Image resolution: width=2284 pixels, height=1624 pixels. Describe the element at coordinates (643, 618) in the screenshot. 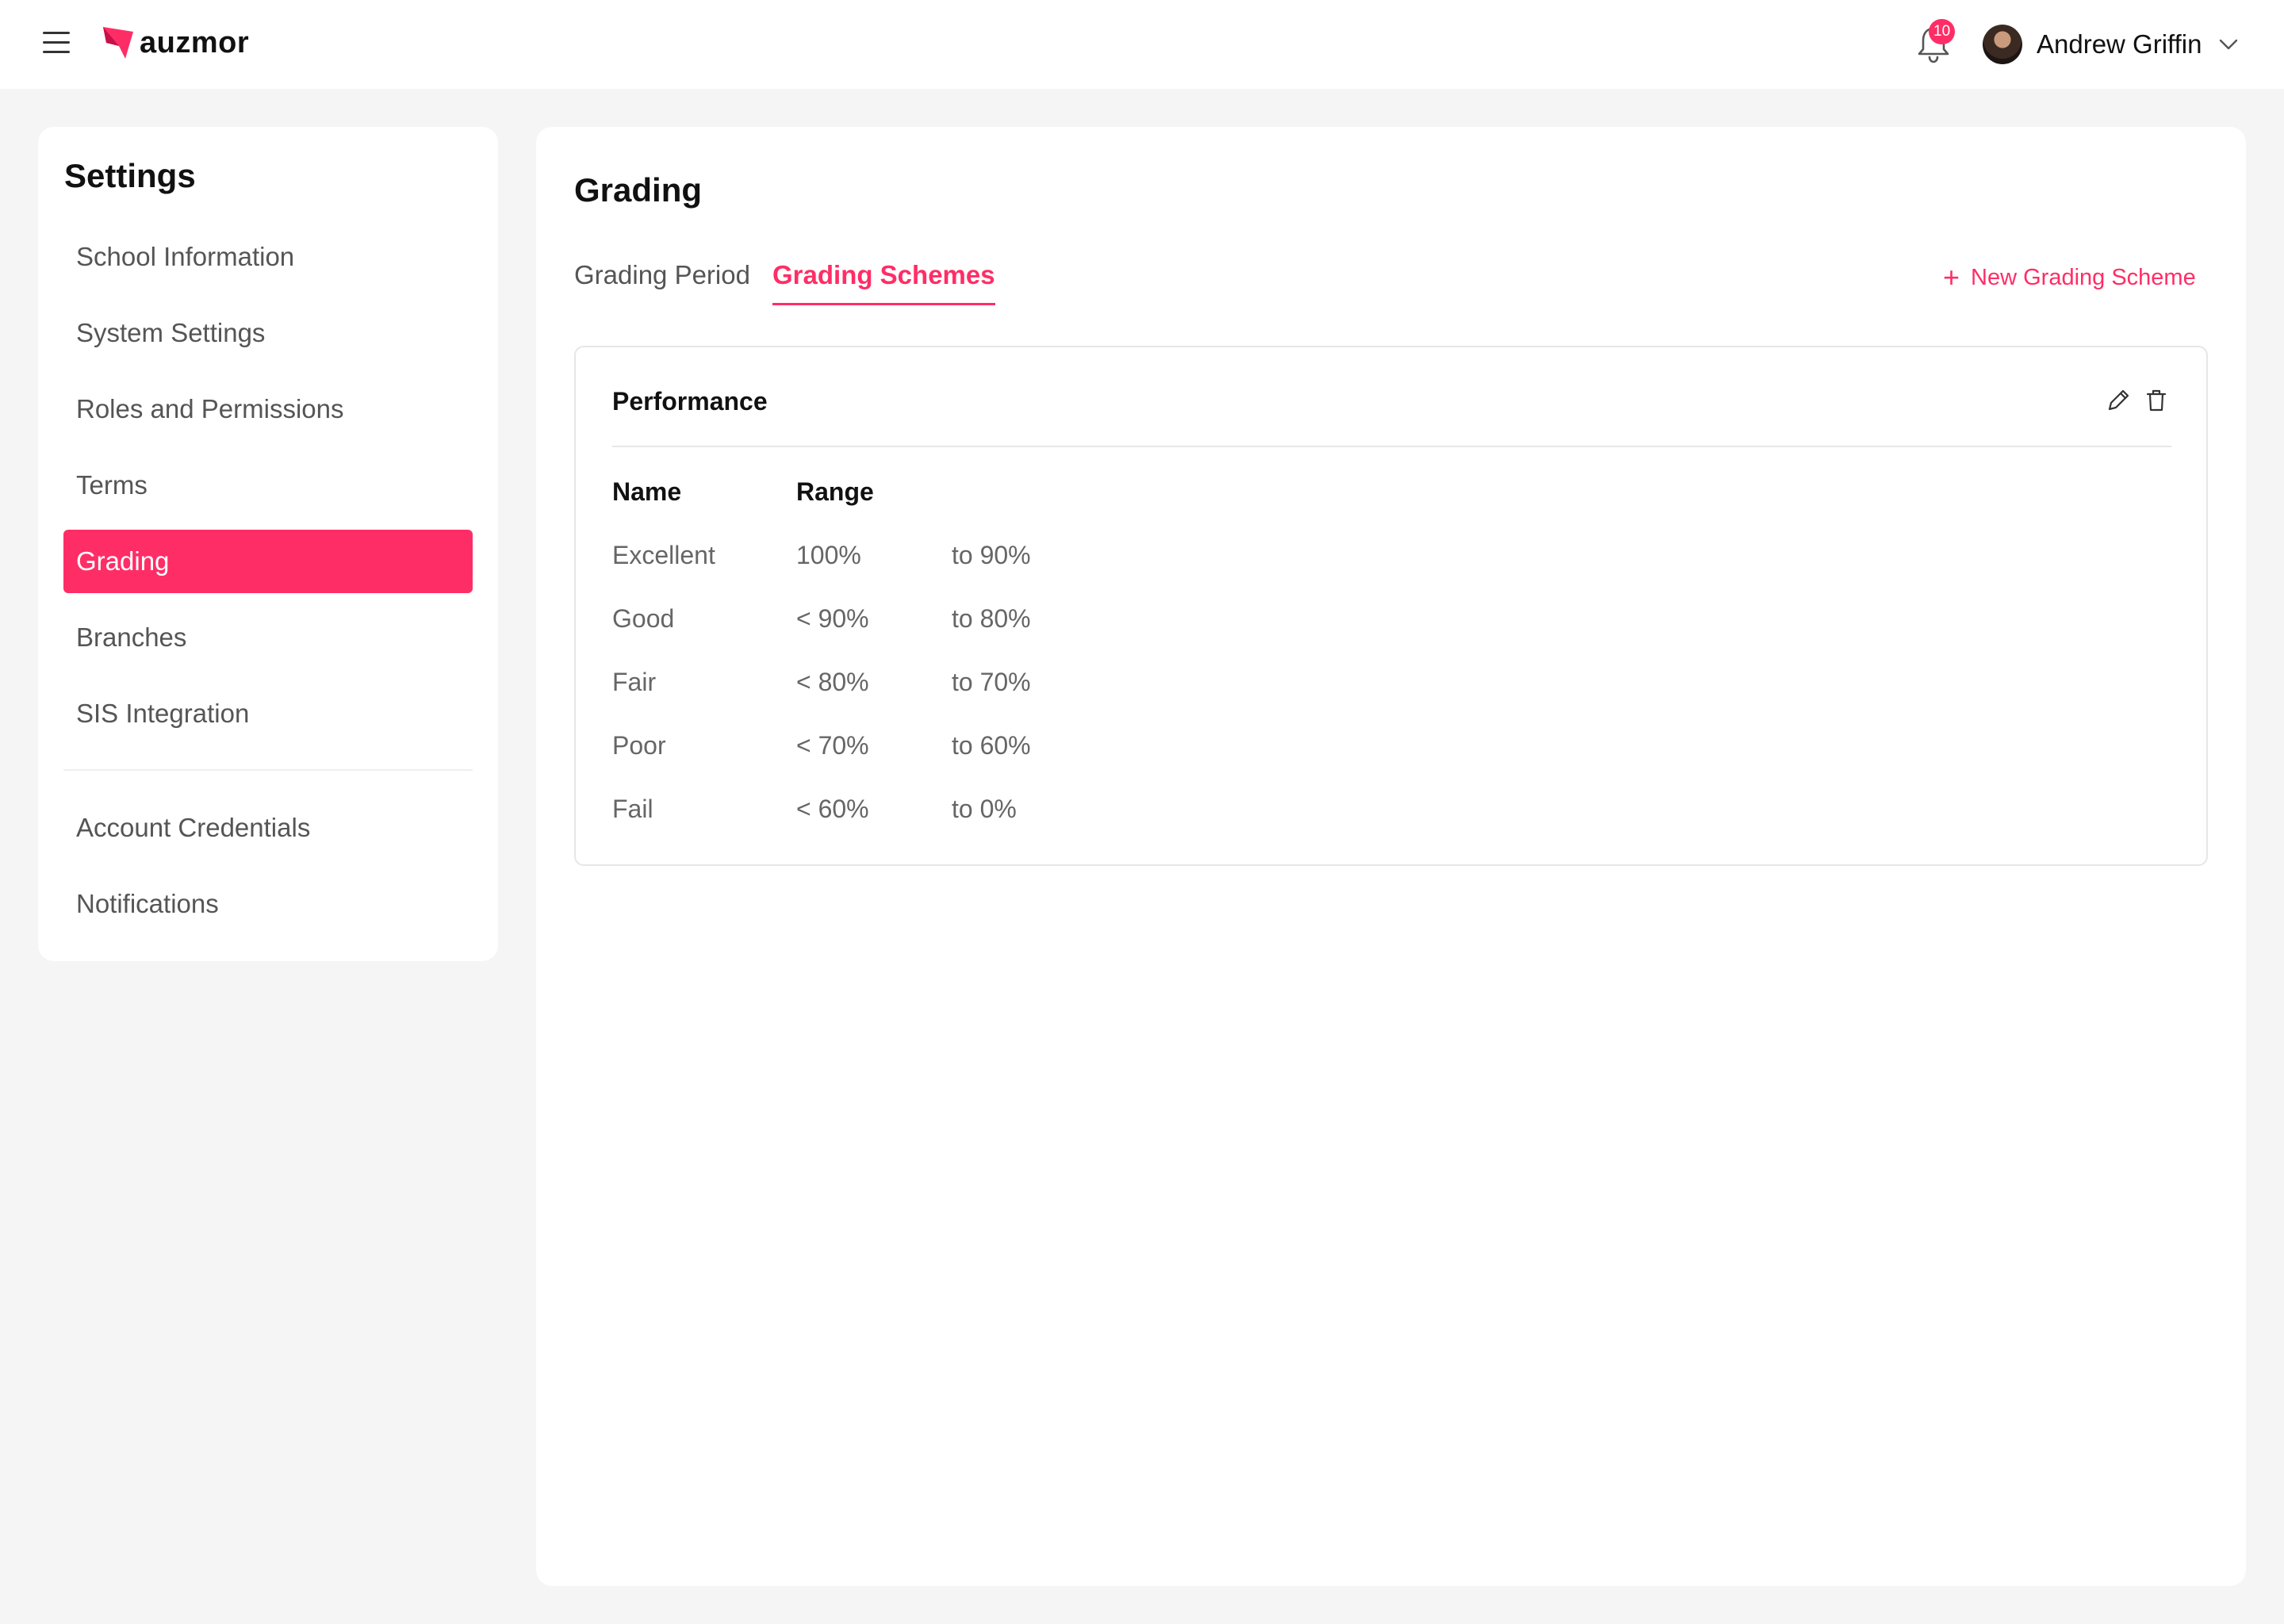

I see `grade-name: Good` at that location.